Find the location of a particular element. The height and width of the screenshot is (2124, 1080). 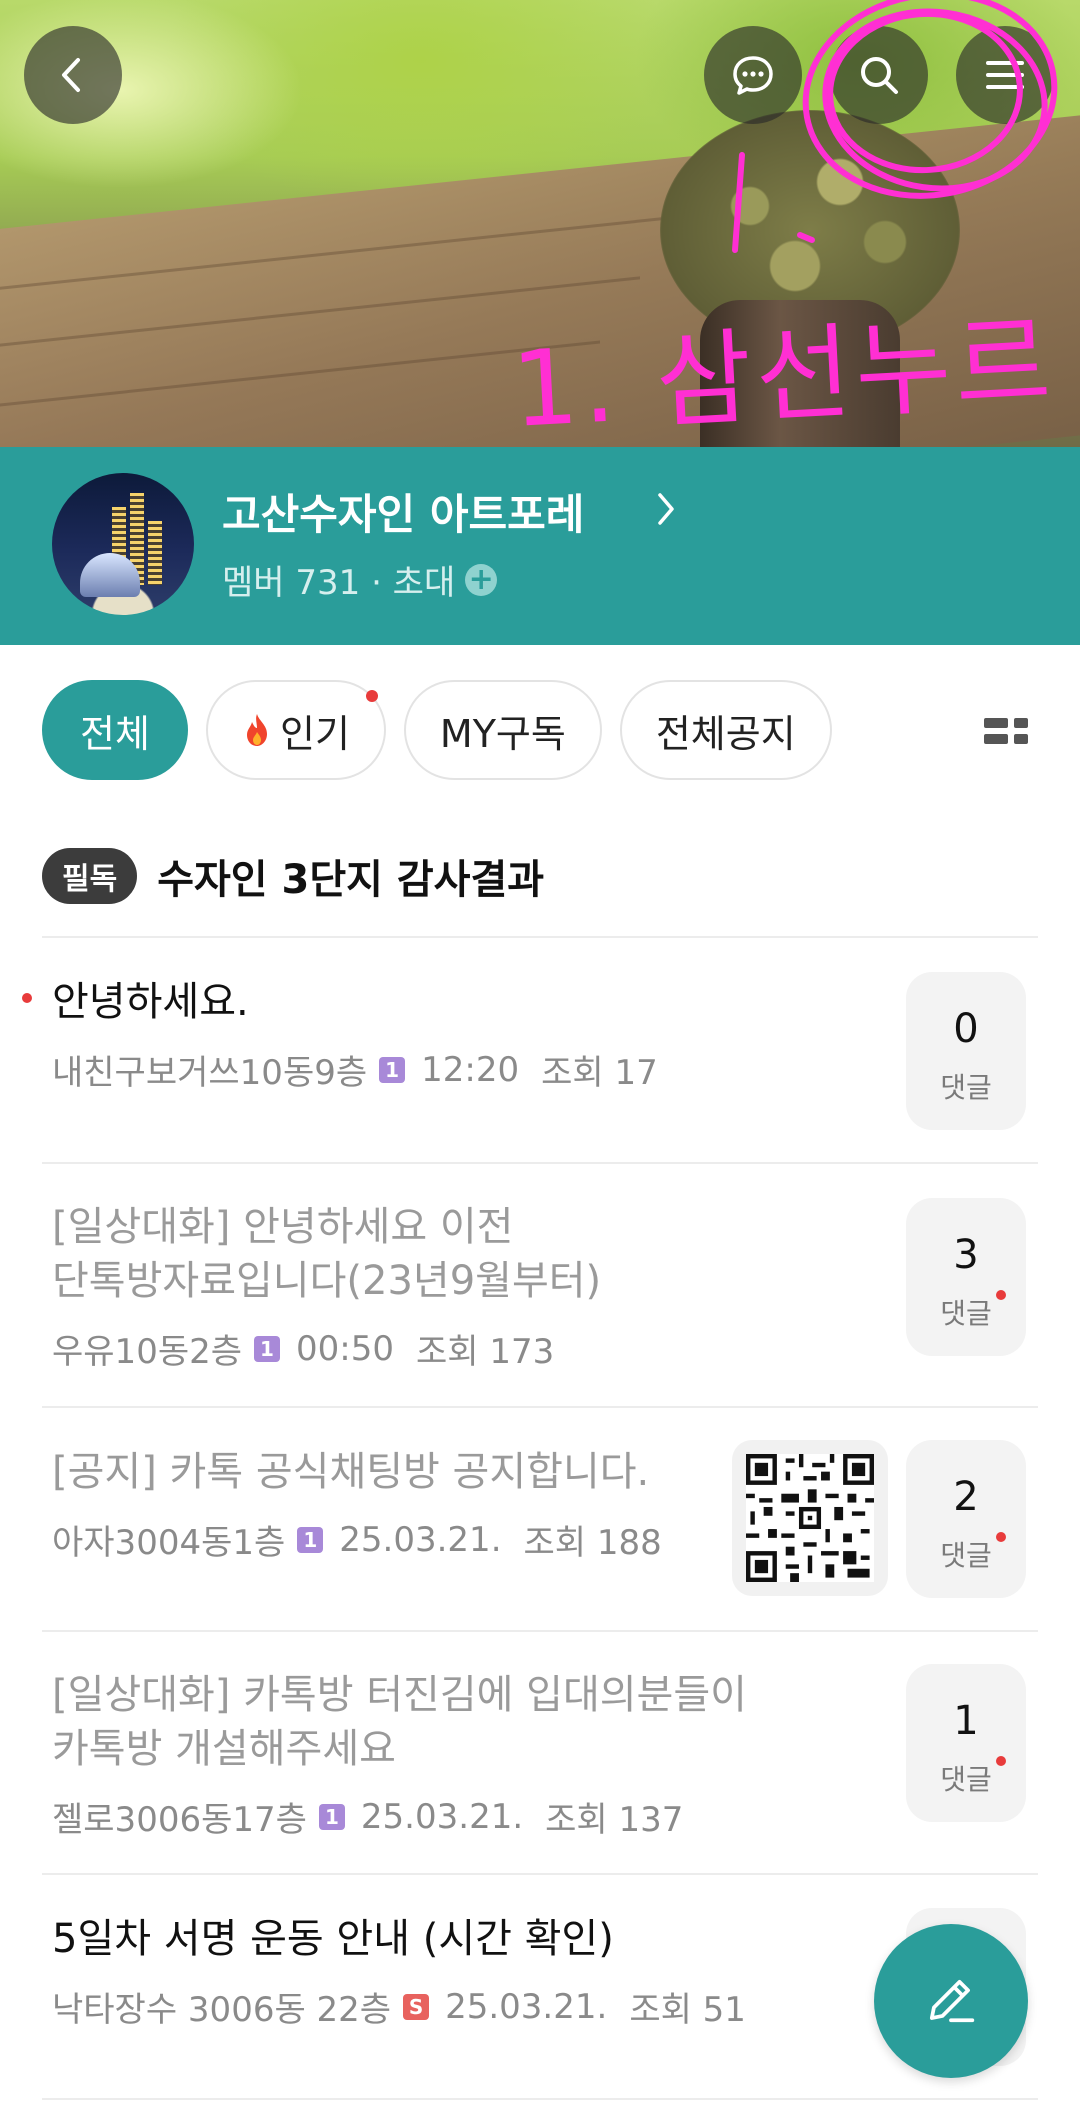

post-meta: 우유10동2층 1 00:50 조회 173 is located at coordinates (303, 1348).